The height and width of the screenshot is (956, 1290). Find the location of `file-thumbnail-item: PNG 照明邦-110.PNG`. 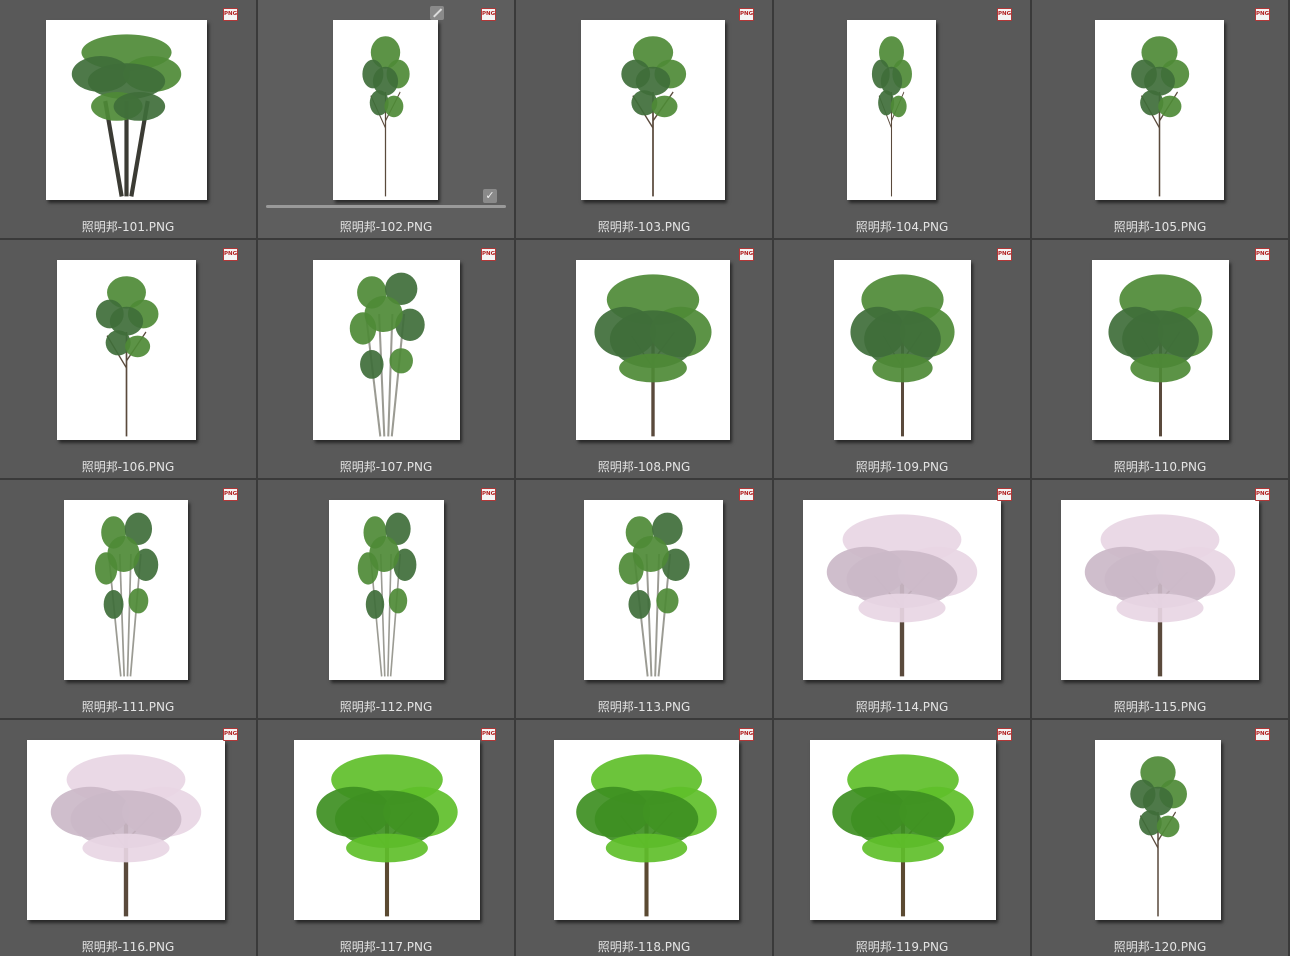

file-thumbnail-item: PNG 照明邦-110.PNG is located at coordinates (1161, 360).